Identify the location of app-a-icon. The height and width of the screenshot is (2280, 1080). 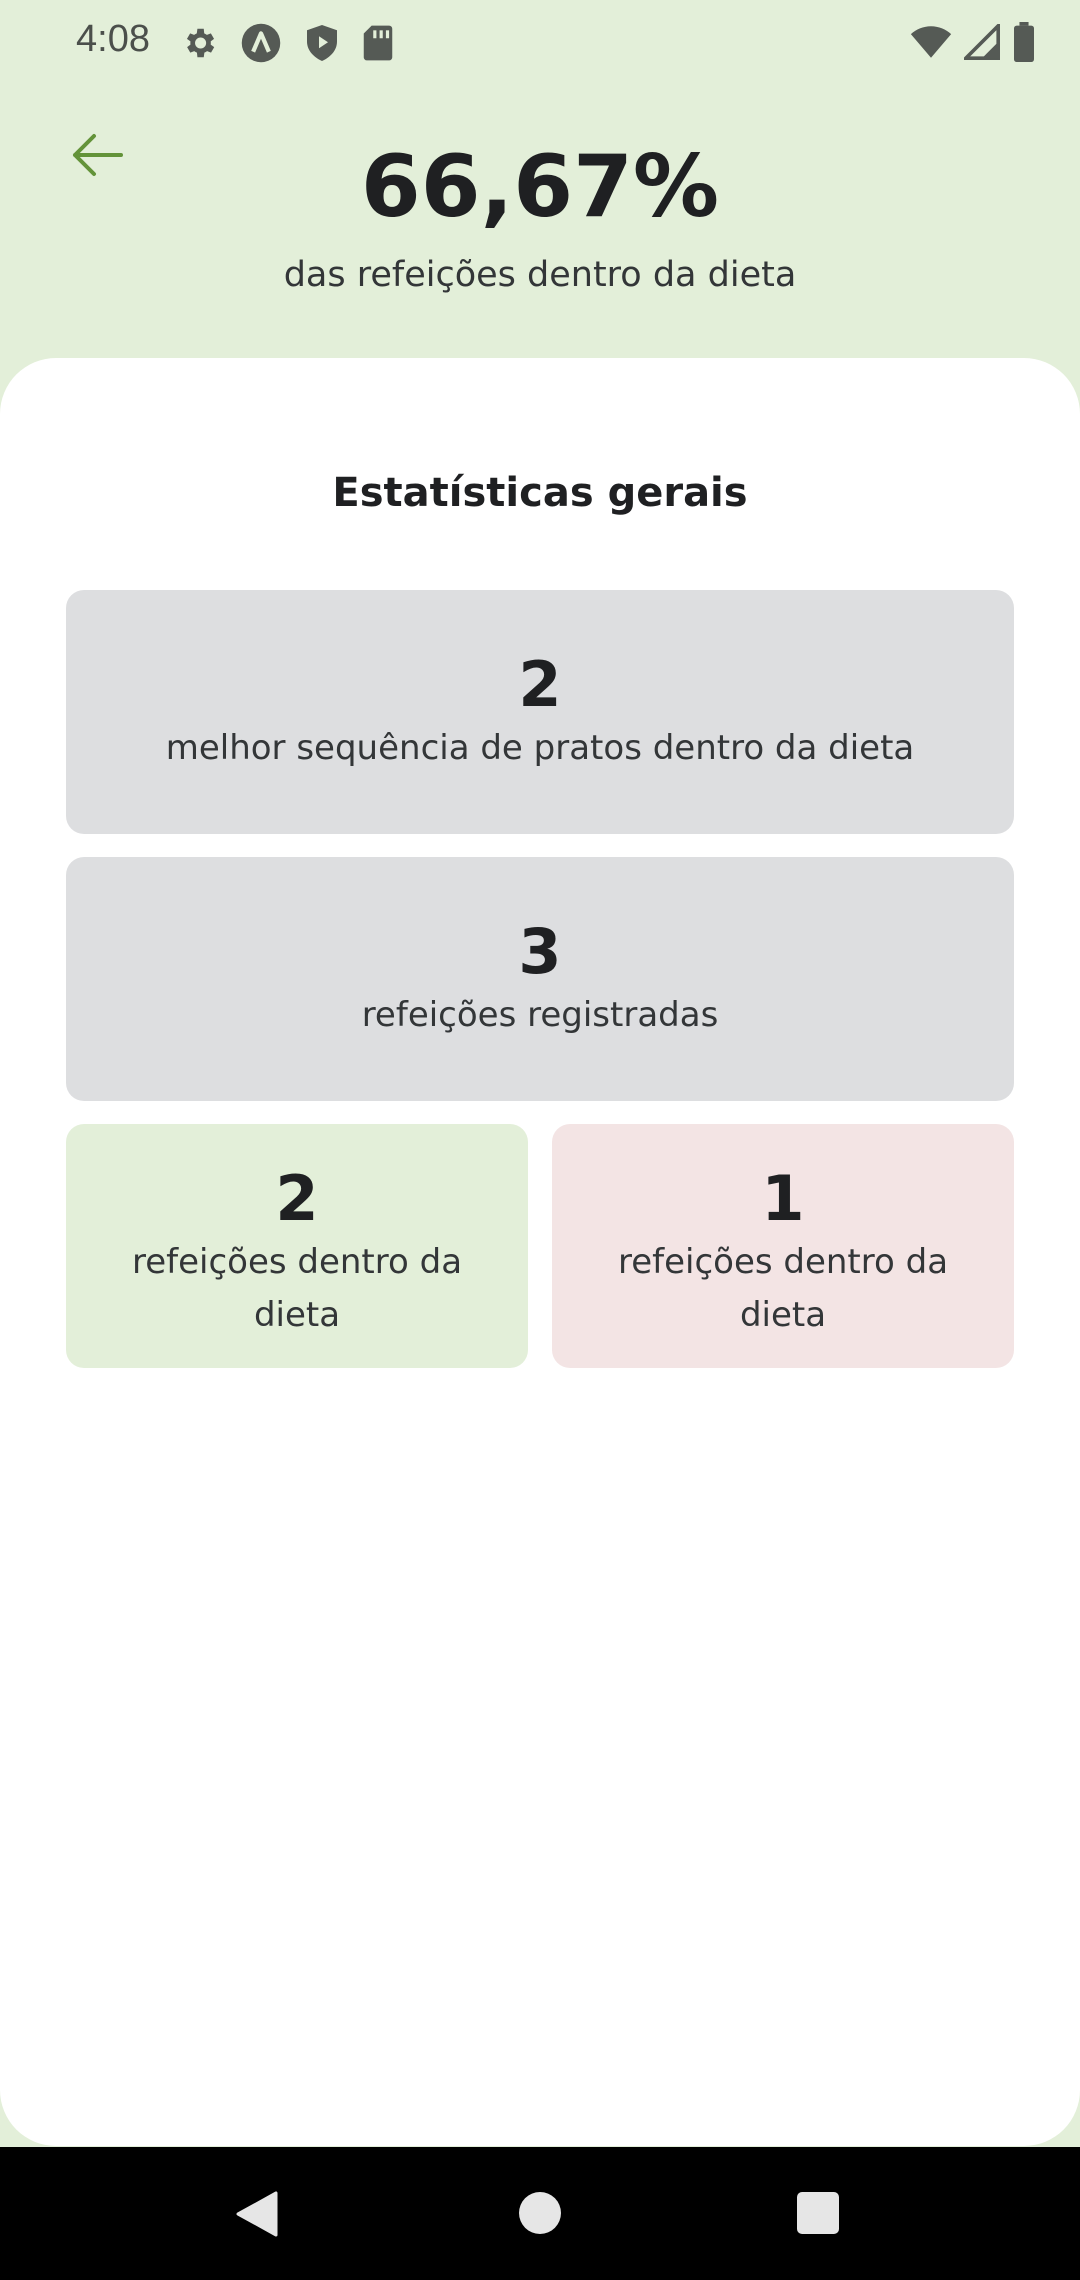
(261, 43).